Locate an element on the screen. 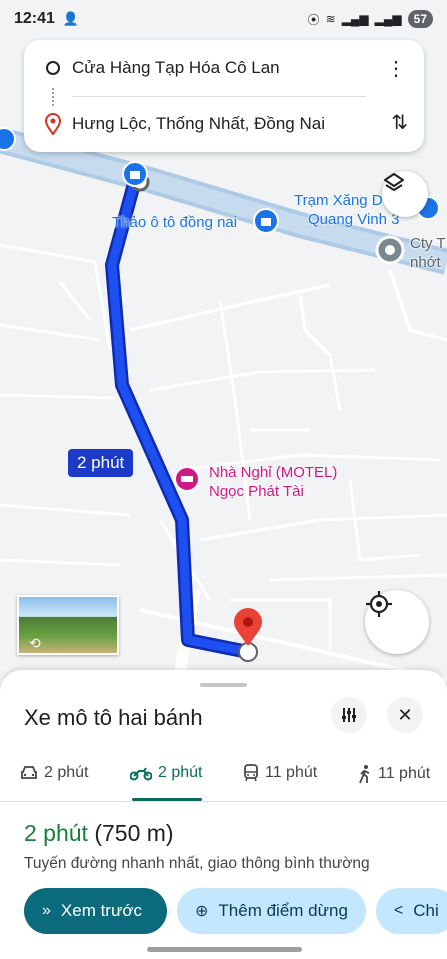 Image resolution: width=447 pixels, height=959 pixels. motorbike-icon is located at coordinates (141, 774).